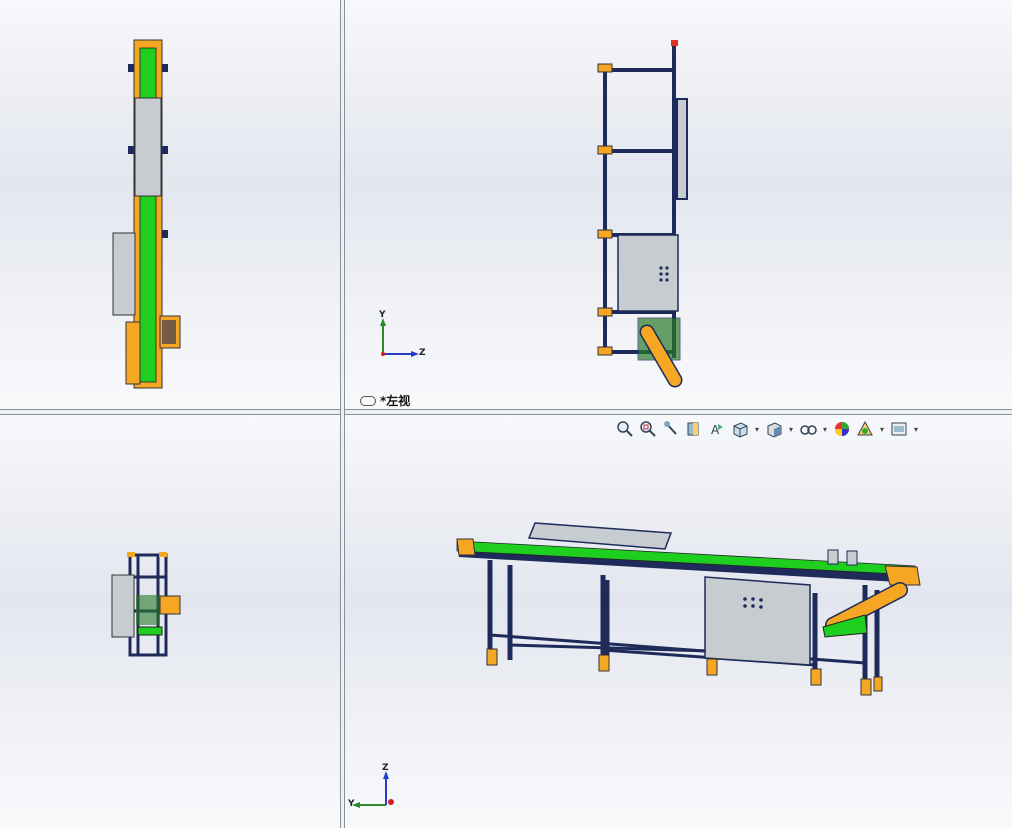 The height and width of the screenshot is (828, 1012). What do you see at coordinates (146, 604) in the screenshot?
I see `conveyor-front-view-model` at bounding box center [146, 604].